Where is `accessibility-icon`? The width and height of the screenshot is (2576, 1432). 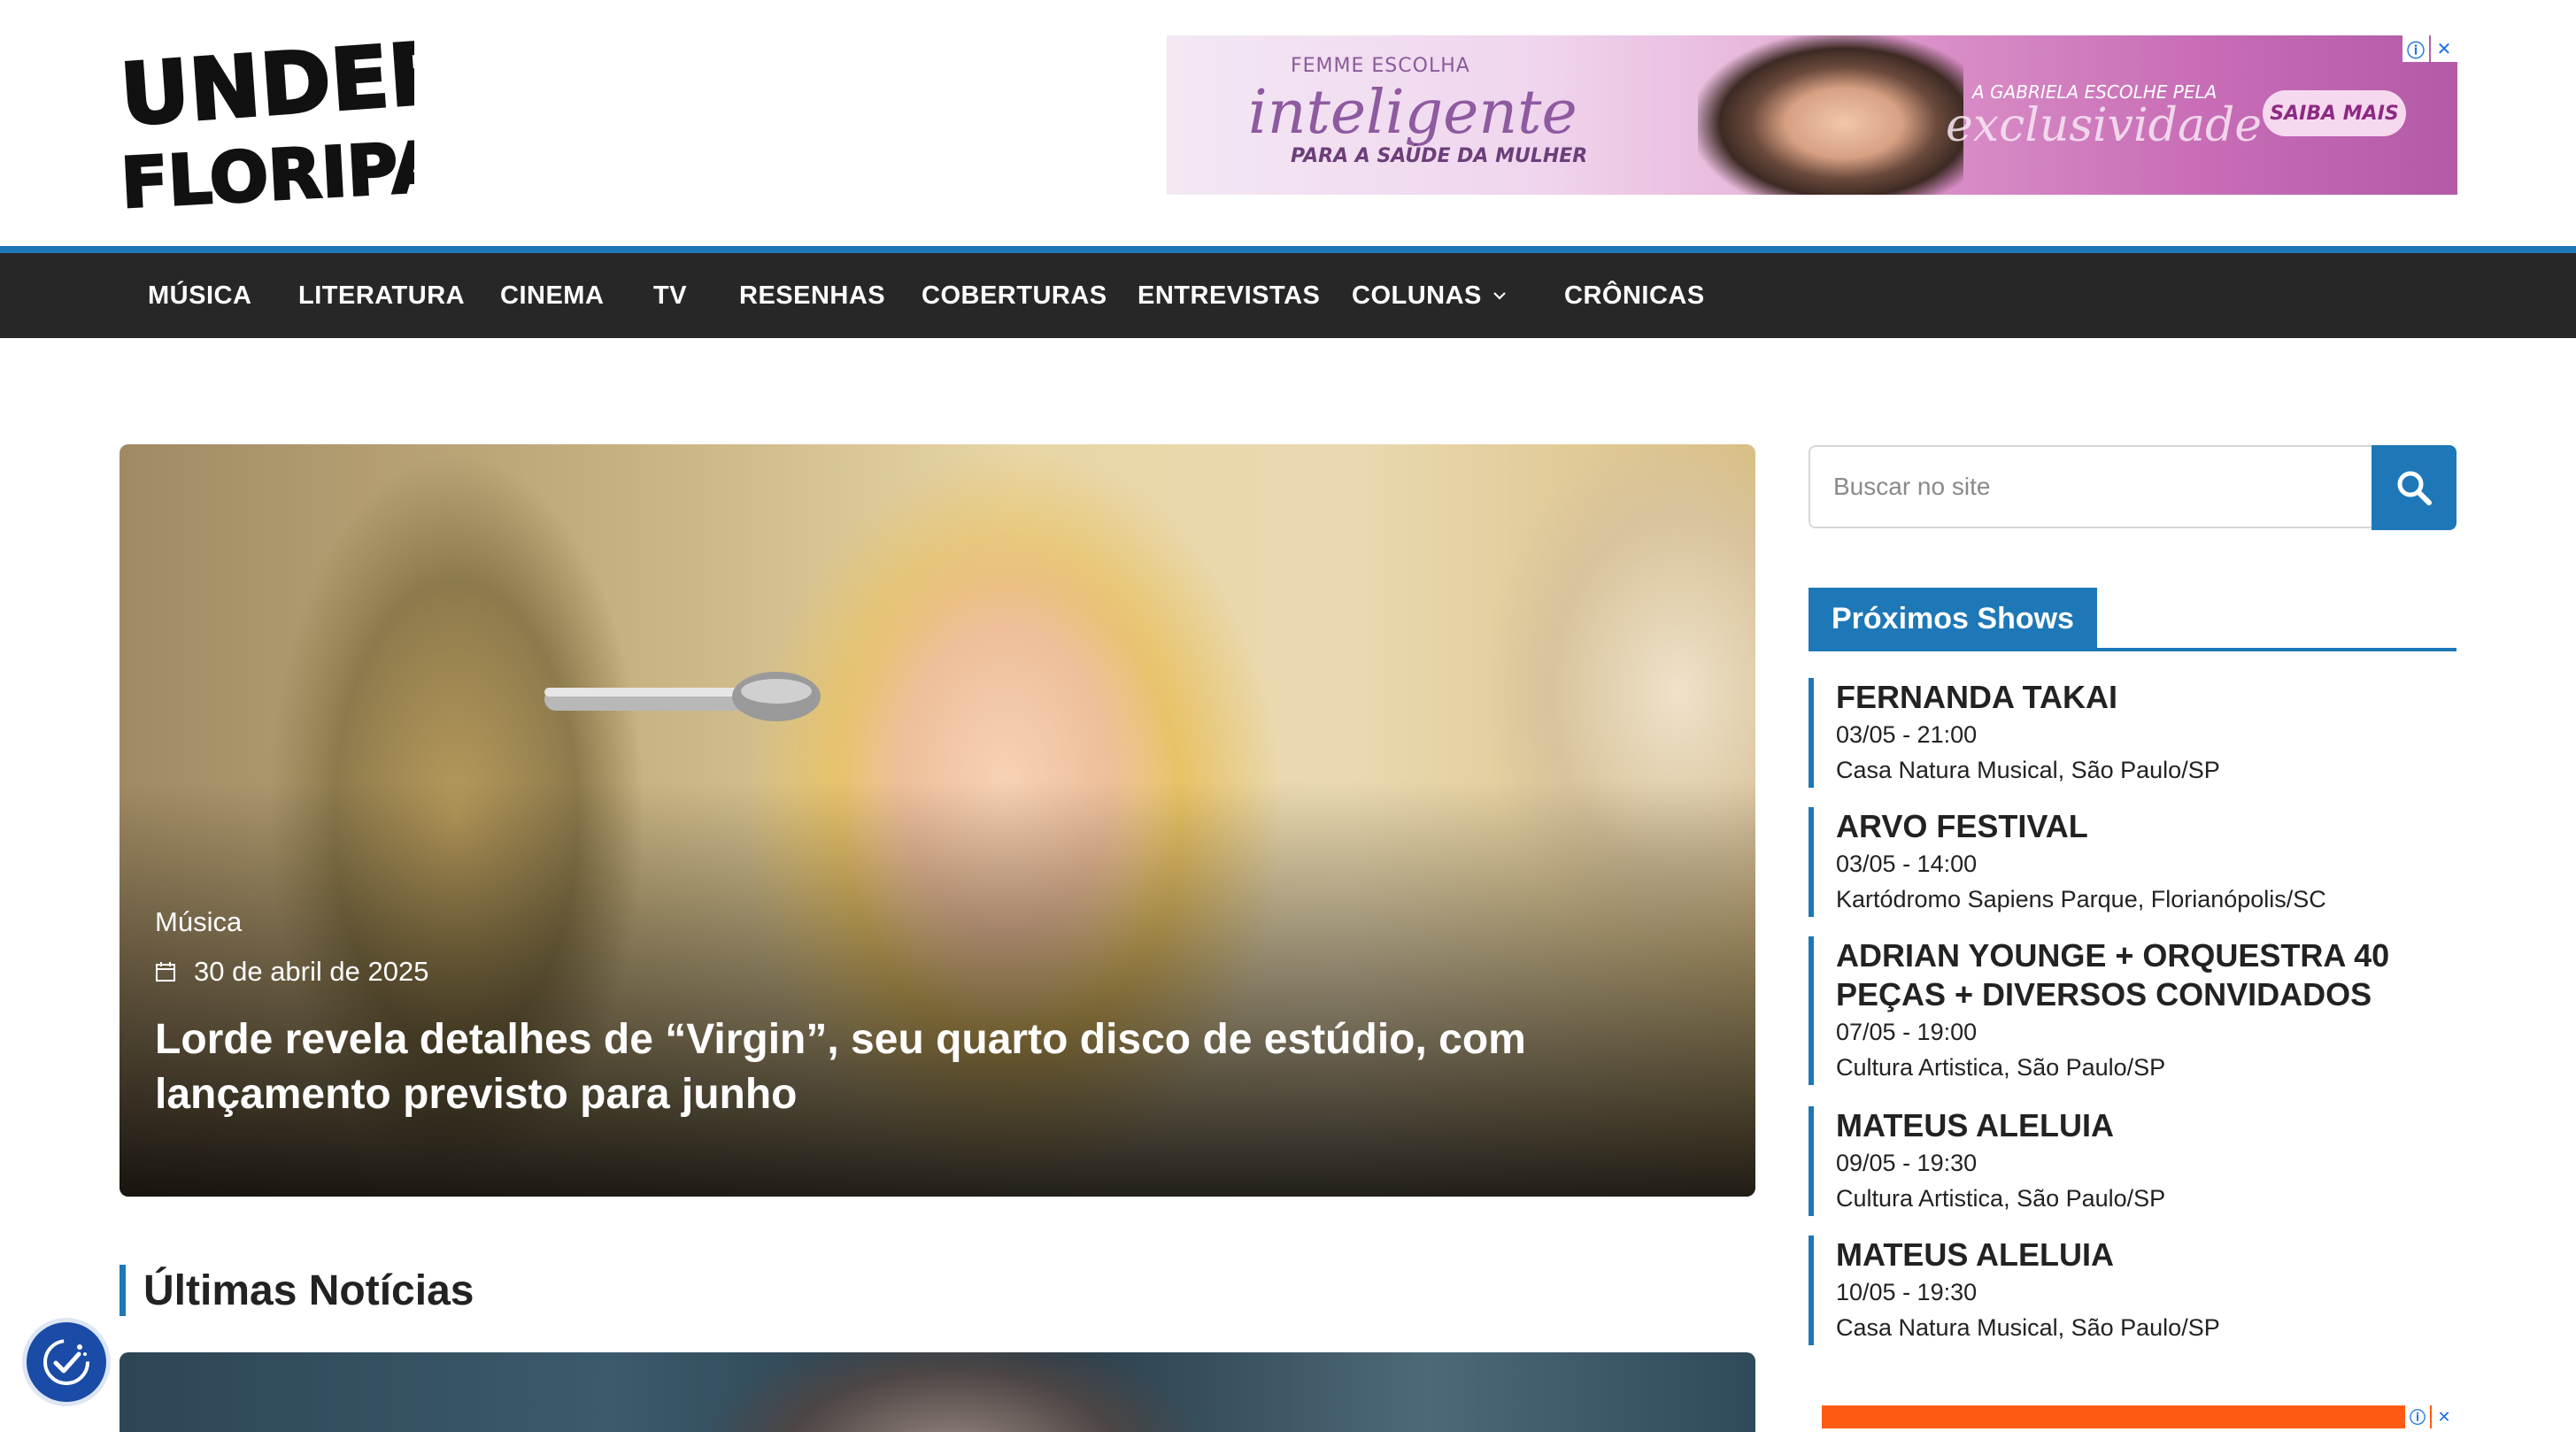
accessibility-icon is located at coordinates (66, 1362).